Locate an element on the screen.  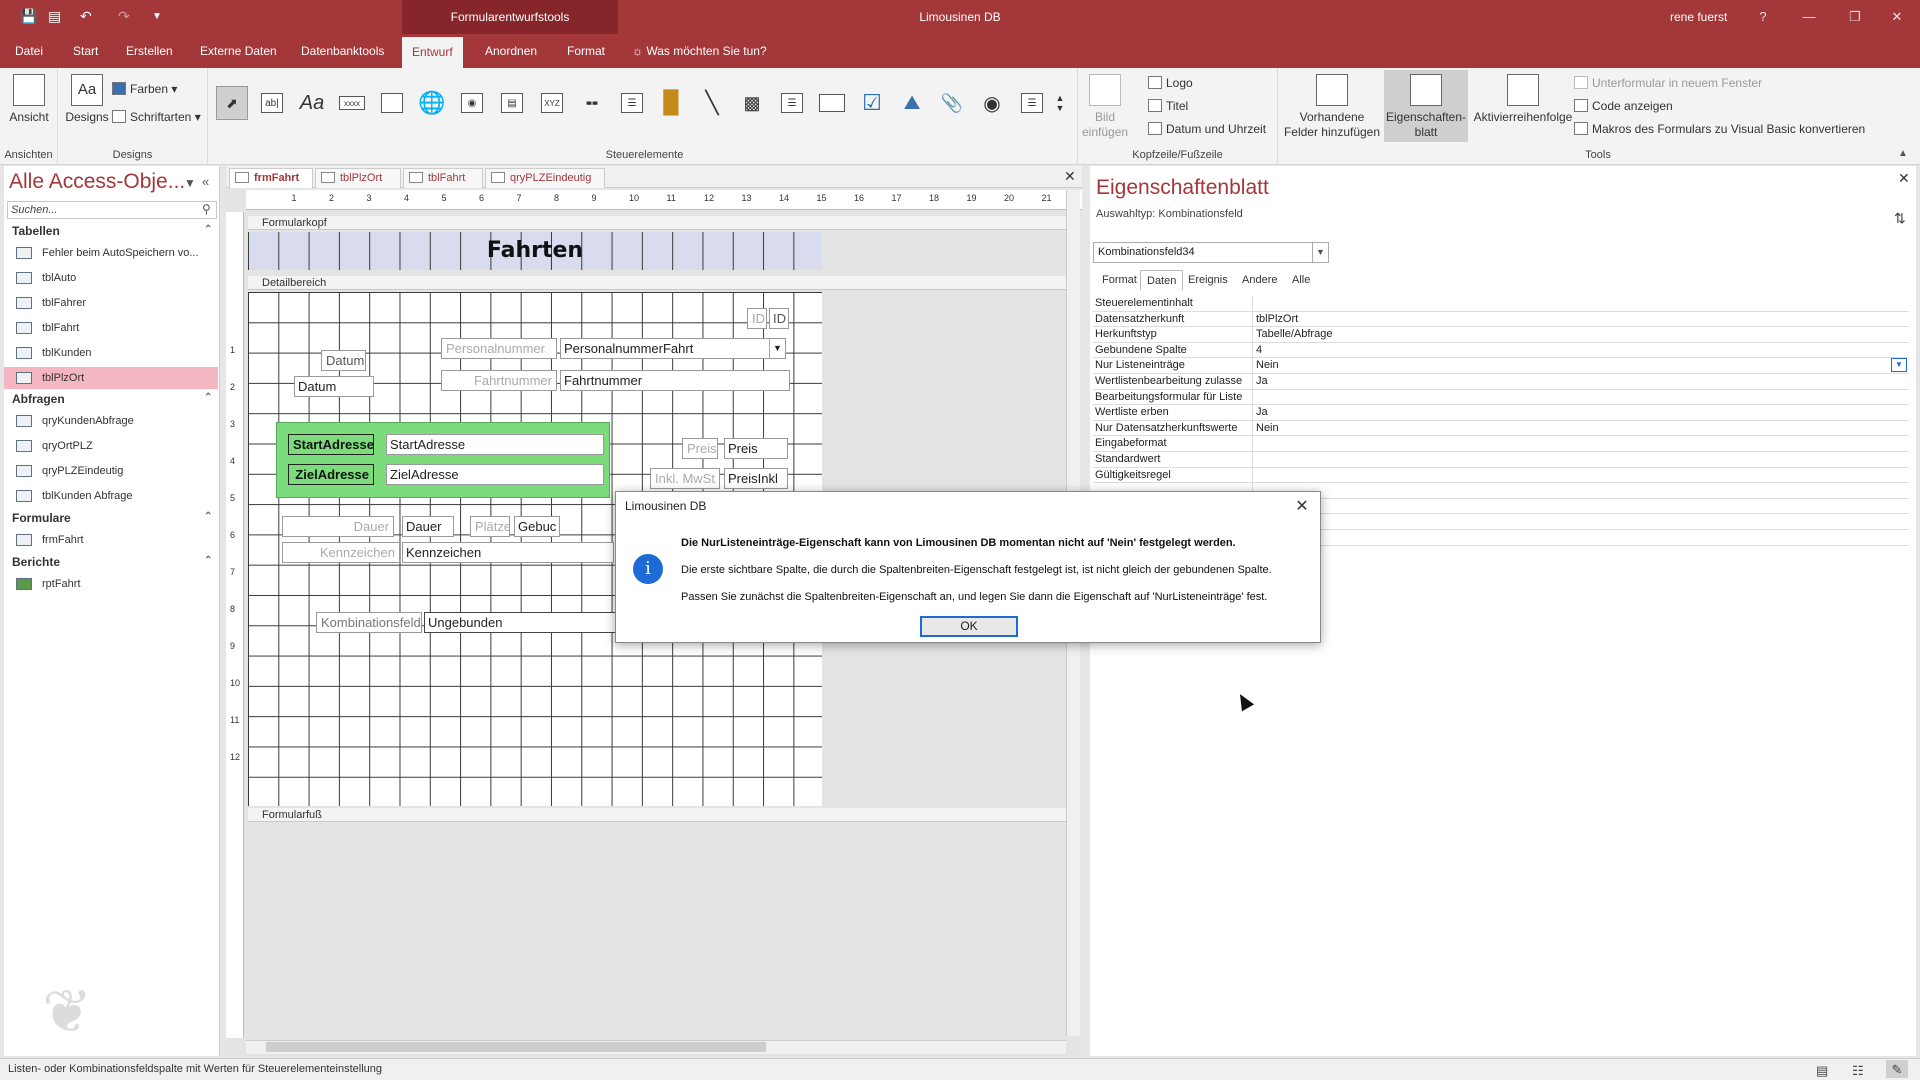
startadresse-field: StartAdresse is located at coordinates (495, 444).